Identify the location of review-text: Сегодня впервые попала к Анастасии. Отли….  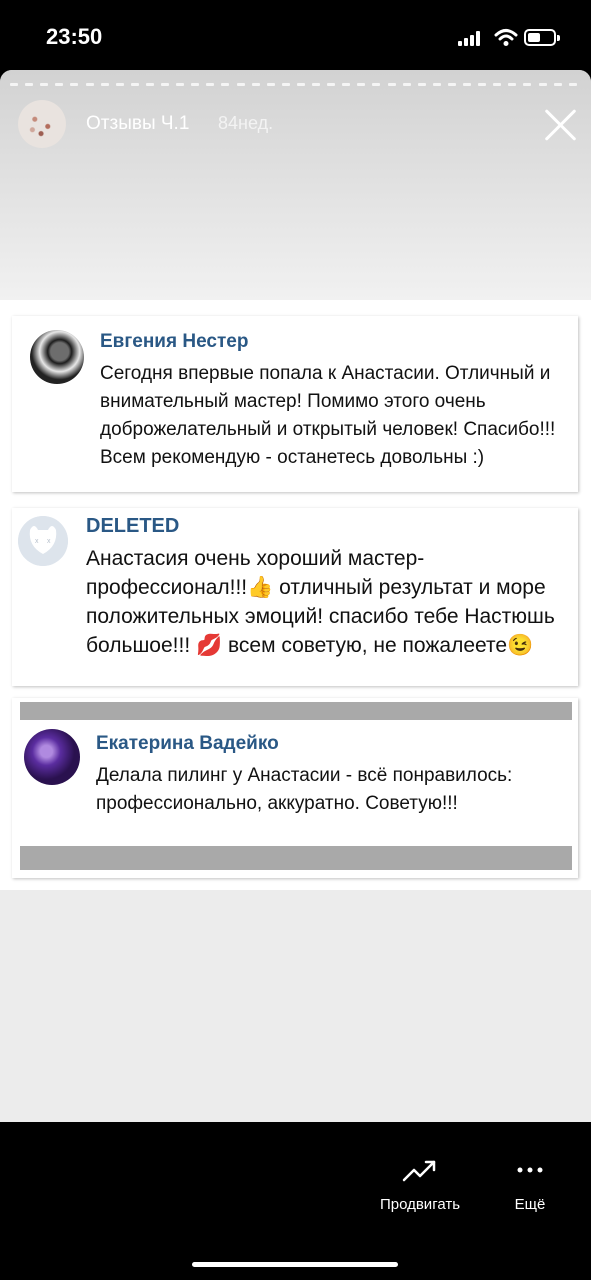
(328, 415).